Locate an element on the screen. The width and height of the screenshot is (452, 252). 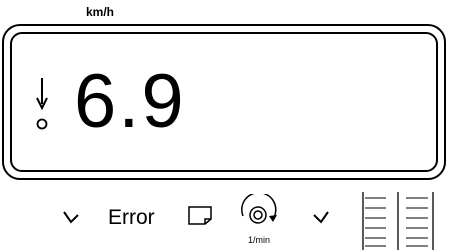
alarm-marker-icon is located at coordinates (42, 104).